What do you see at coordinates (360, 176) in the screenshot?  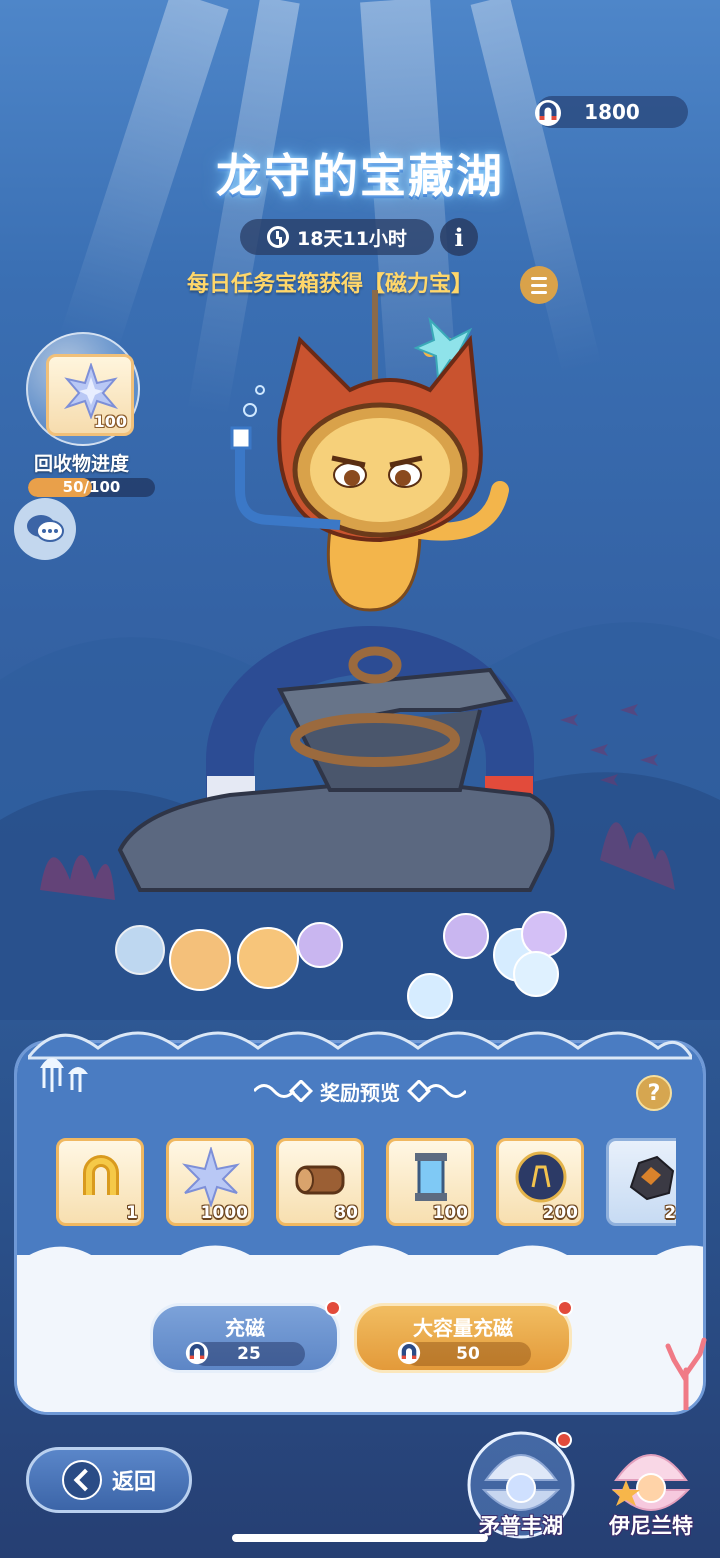 I see `page-title: 龙守的宝藏湖` at bounding box center [360, 176].